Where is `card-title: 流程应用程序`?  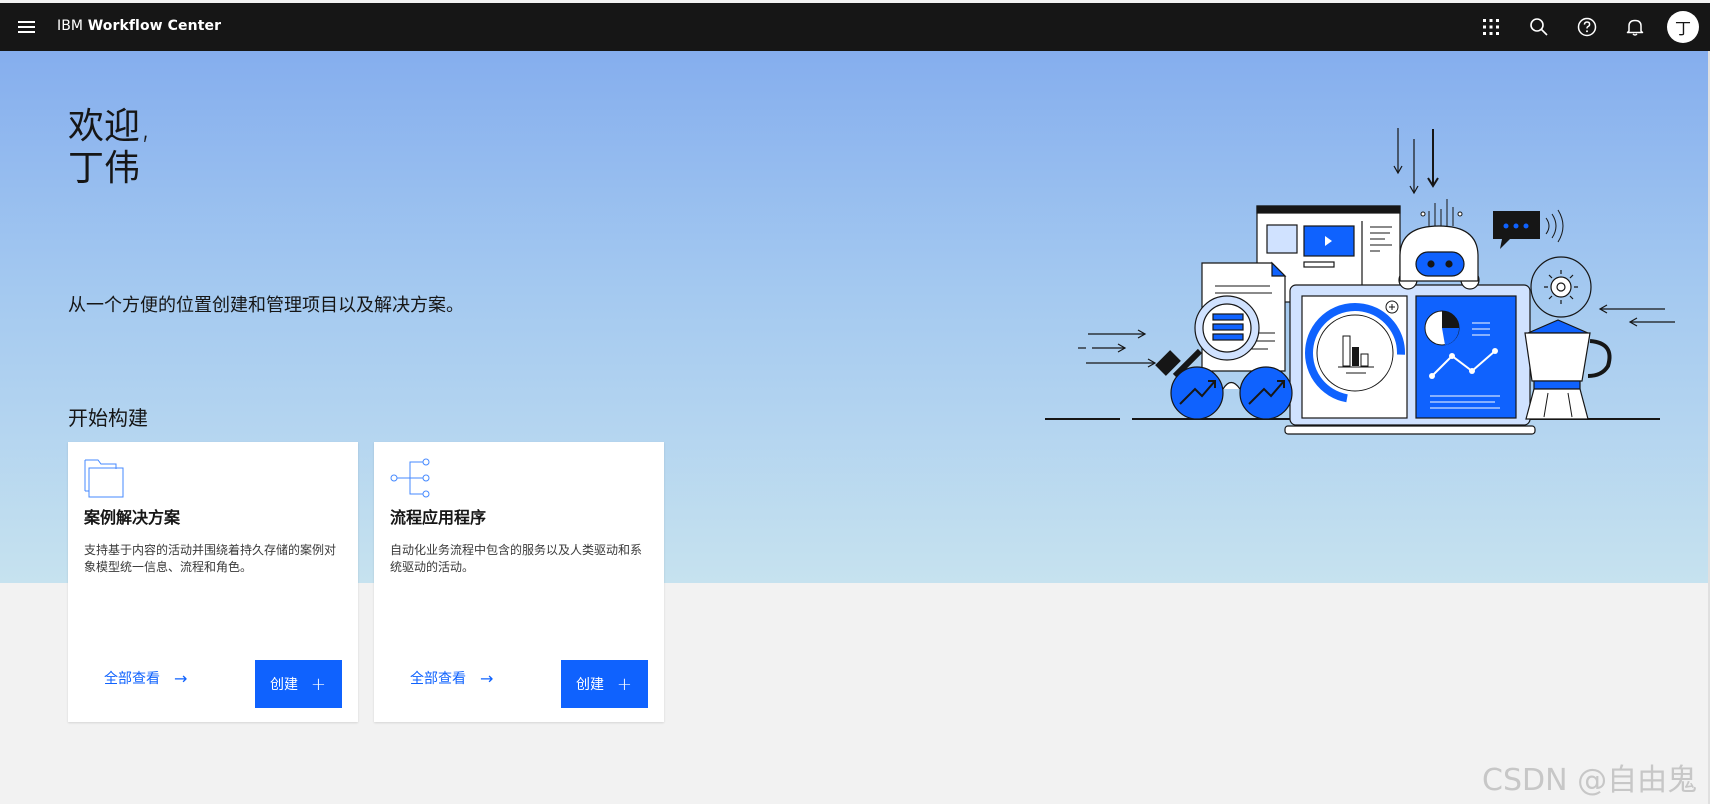 card-title: 流程应用程序 is located at coordinates (438, 517).